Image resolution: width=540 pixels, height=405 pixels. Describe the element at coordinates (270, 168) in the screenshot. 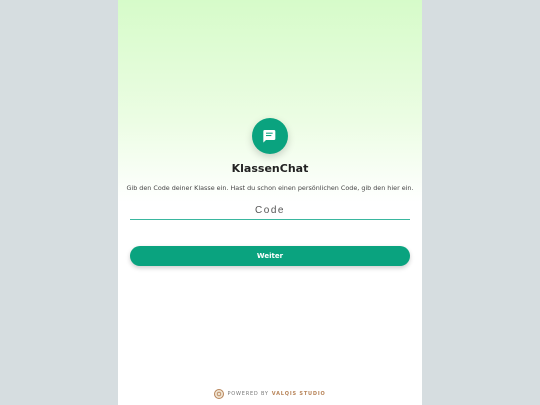

I see `app-title: KlassenChat` at that location.